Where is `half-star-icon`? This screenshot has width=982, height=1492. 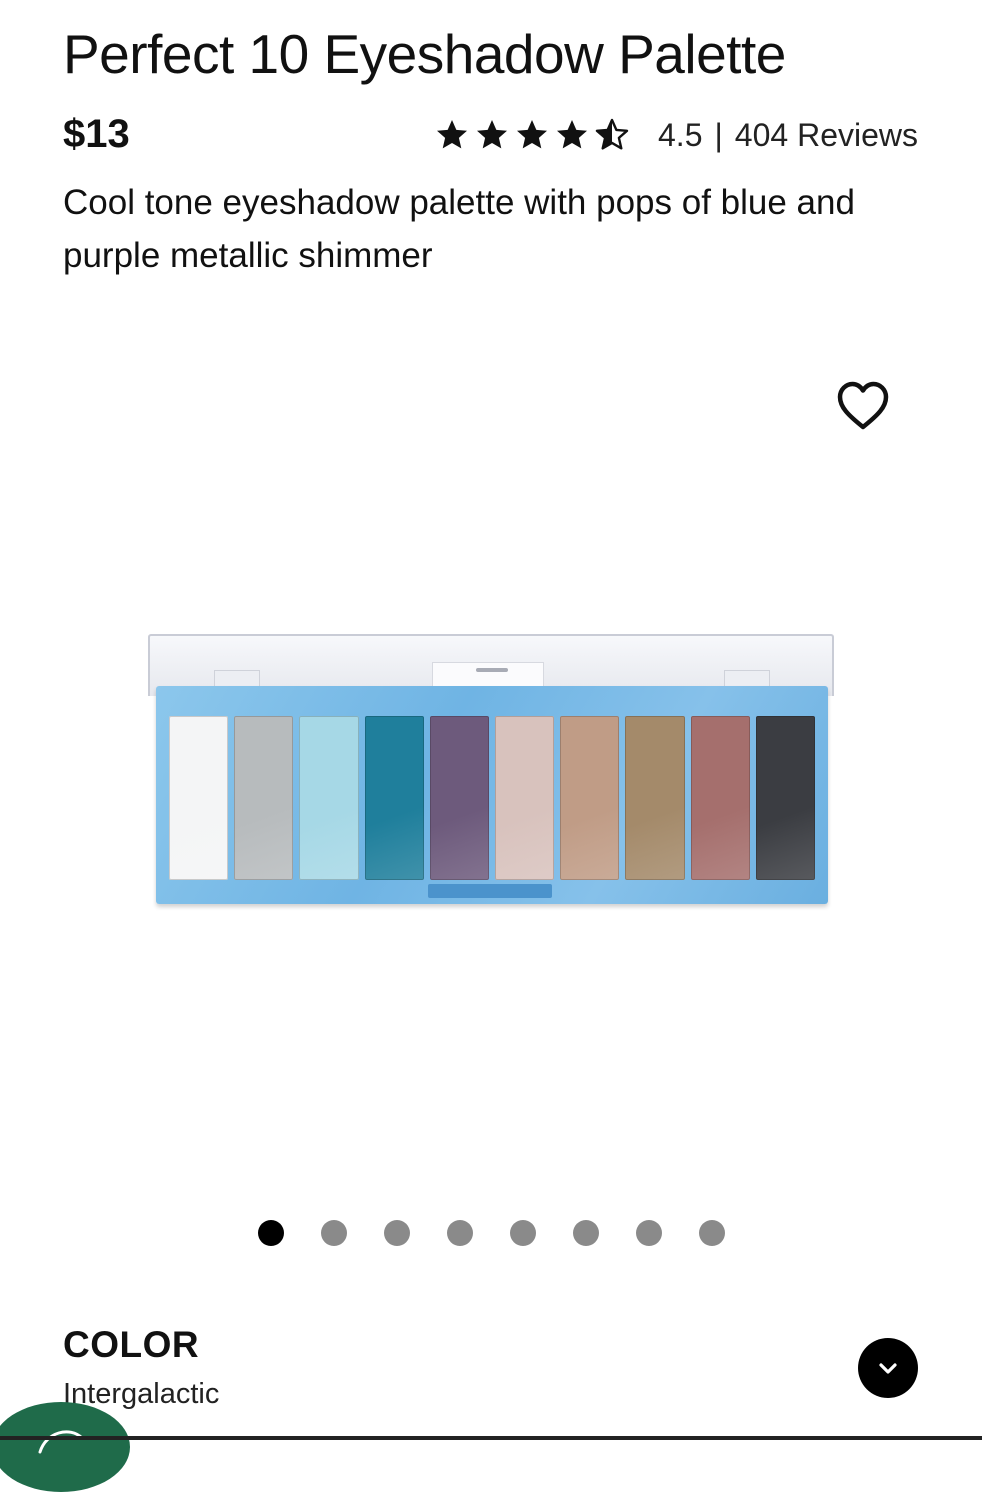
half-star-icon is located at coordinates (612, 134).